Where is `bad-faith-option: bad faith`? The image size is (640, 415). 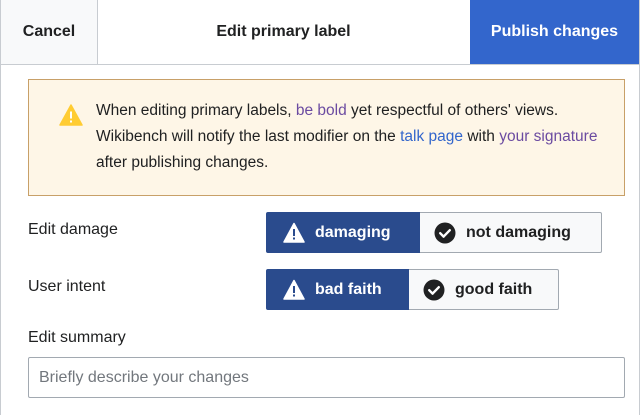 bad-faith-option: bad faith is located at coordinates (337, 289).